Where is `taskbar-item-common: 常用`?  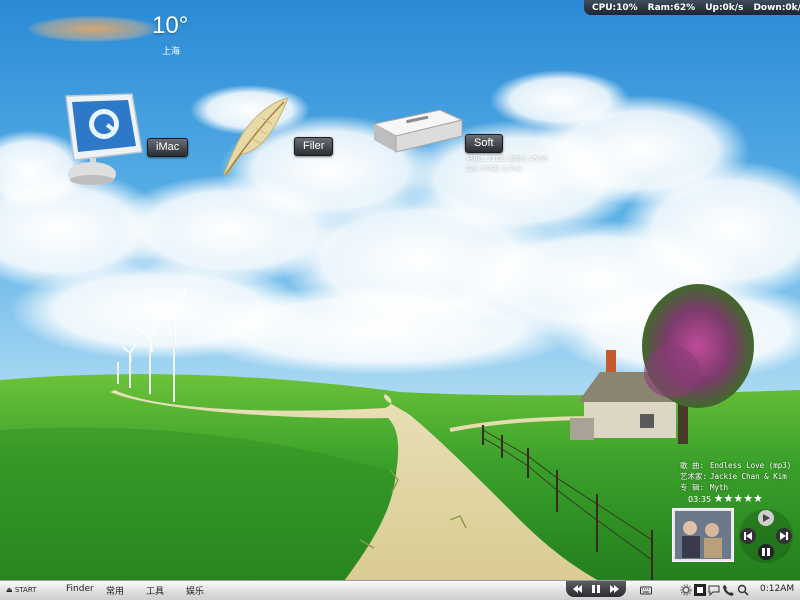
taskbar-item-common: 常用 is located at coordinates (115, 590).